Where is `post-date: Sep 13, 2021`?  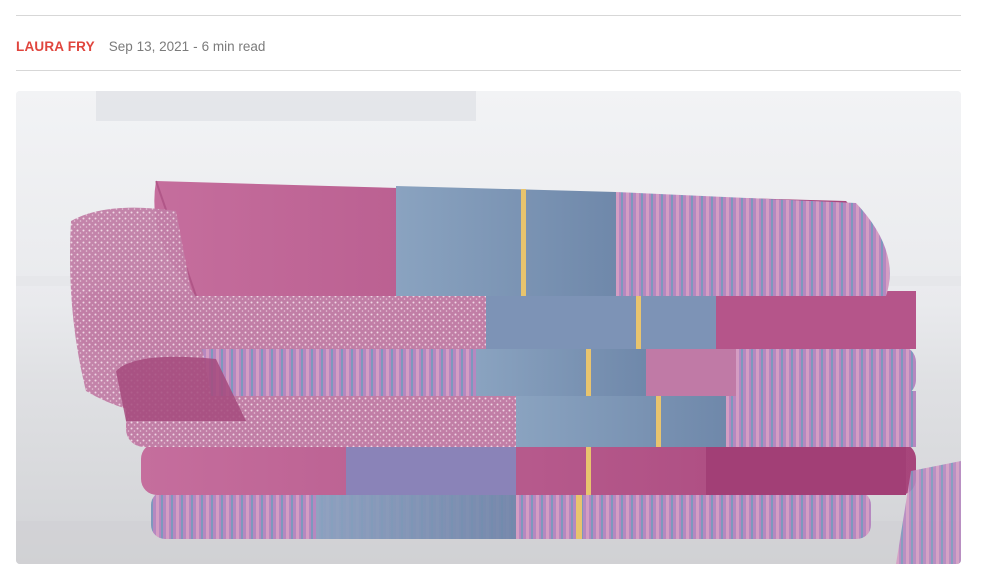
post-date: Sep 13, 2021 is located at coordinates (149, 46).